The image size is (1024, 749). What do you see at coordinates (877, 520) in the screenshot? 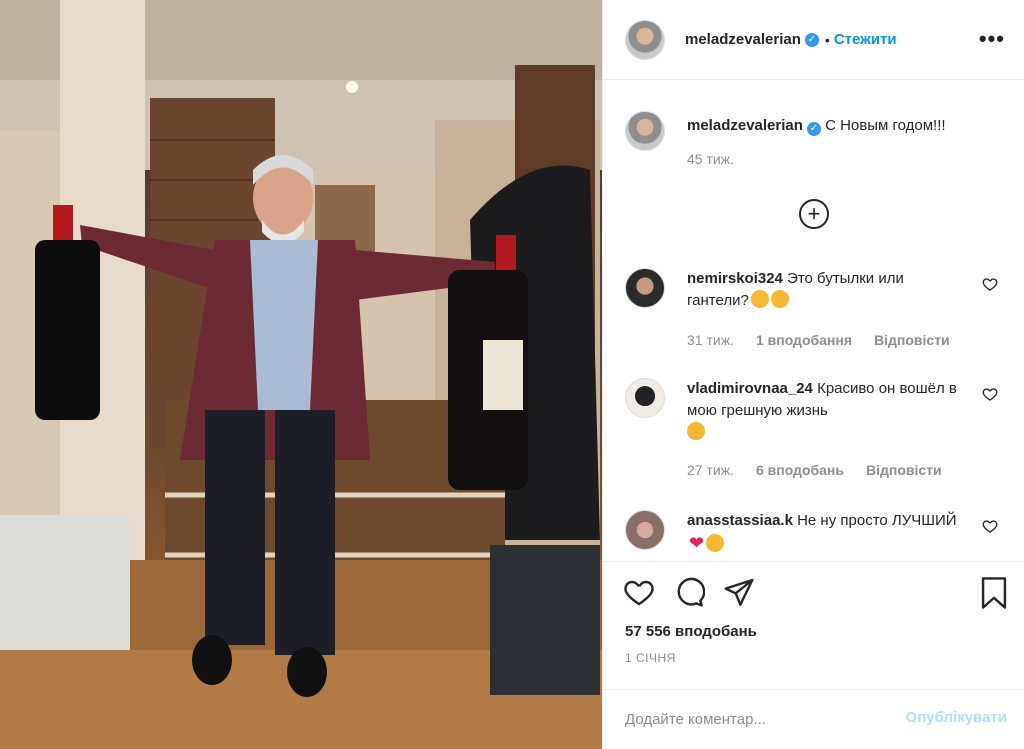
I see `comment-body: Не ну просто ЛУЧШИЙ` at bounding box center [877, 520].